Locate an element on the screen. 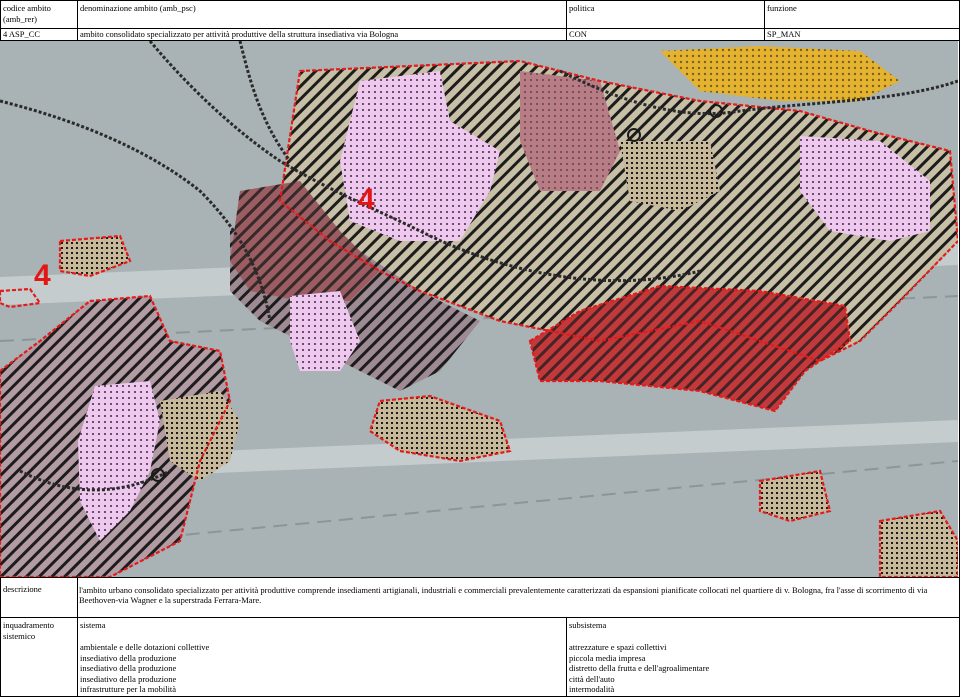 The image size is (960, 697). subsistema-header: subsistema is located at coordinates (588, 625).